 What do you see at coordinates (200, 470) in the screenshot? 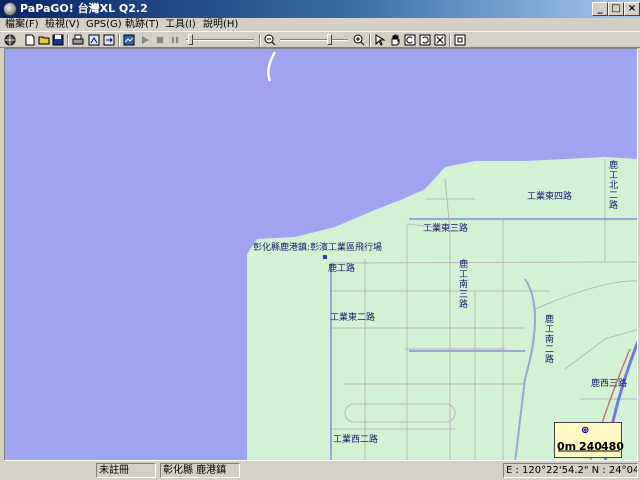
I see `location-status: 彰化縣 鹿港鎮` at bounding box center [200, 470].